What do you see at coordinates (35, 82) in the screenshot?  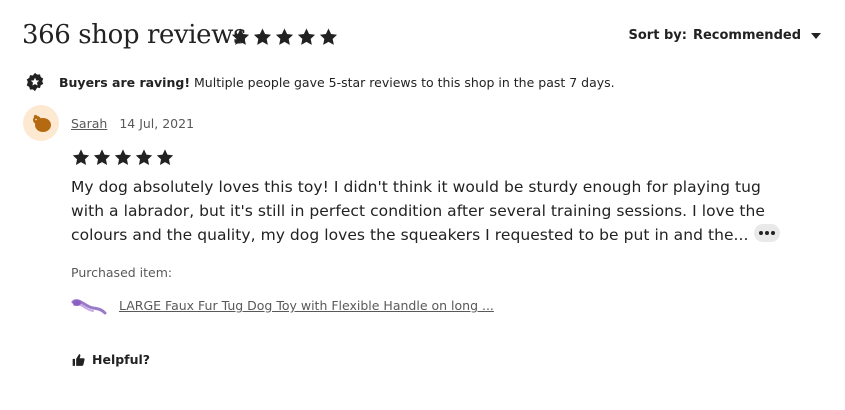 I see `star-badge-icon` at bounding box center [35, 82].